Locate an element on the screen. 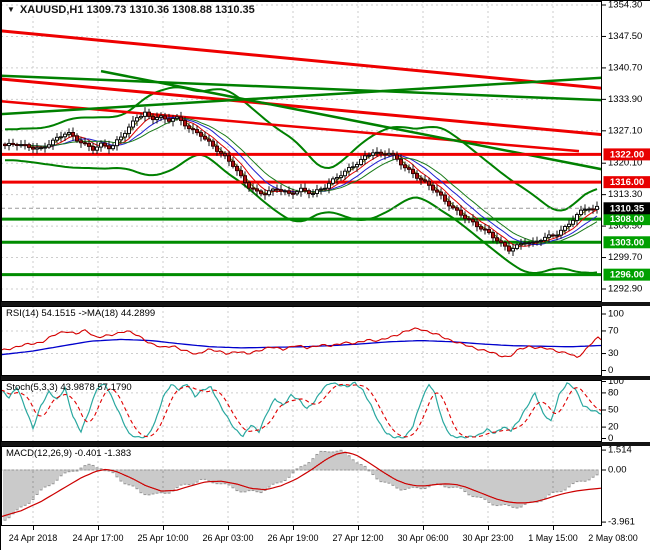 The height and width of the screenshot is (551, 650). indicator-axis-label: 50 is located at coordinates (613, 410).